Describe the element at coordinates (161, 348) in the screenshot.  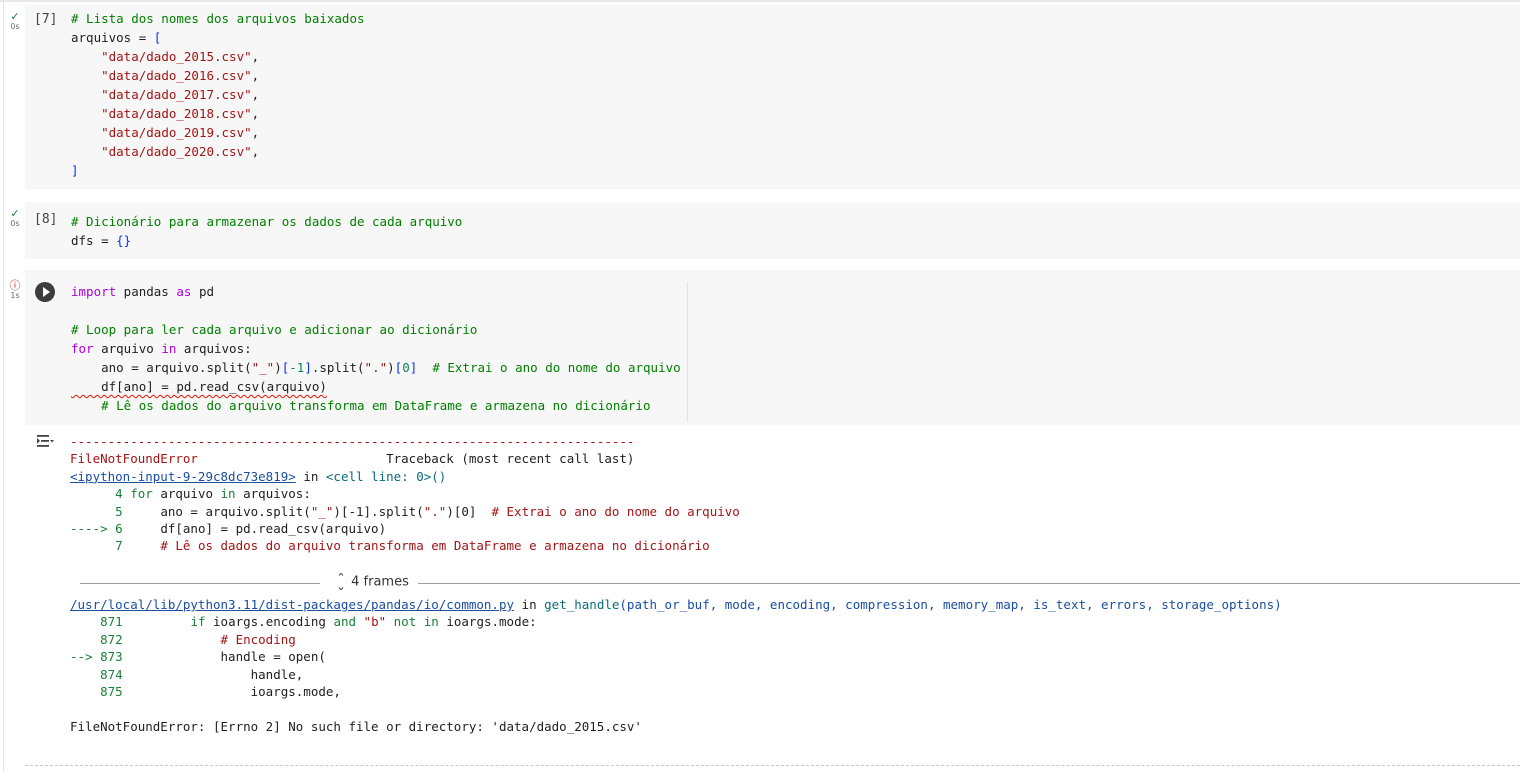
I see `code-line: for arquivo in arquivos:` at that location.